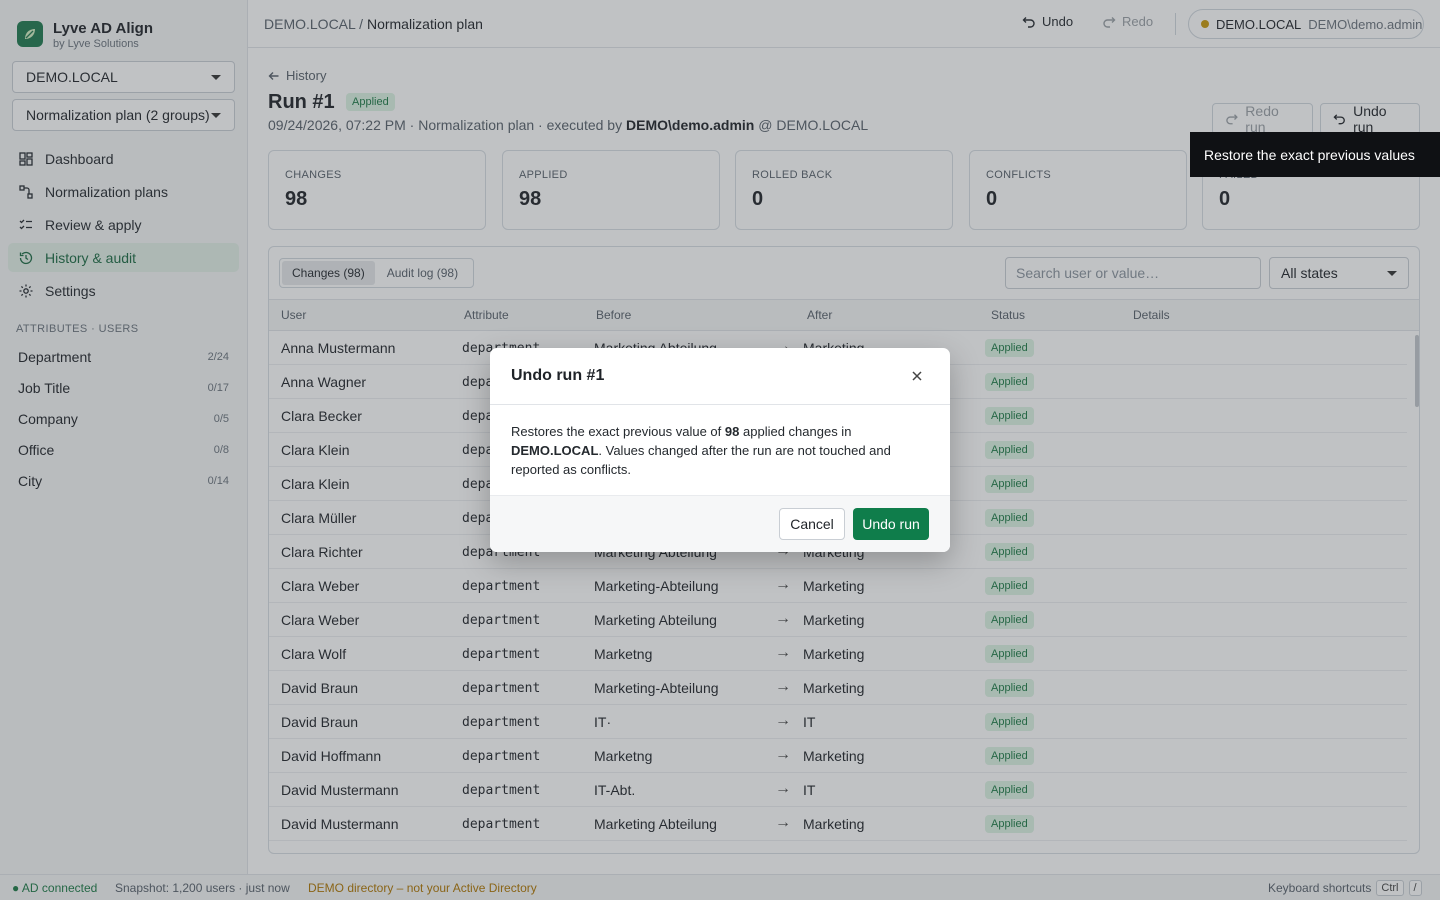  I want to click on dialog-title: Undo run #1, so click(558, 375).